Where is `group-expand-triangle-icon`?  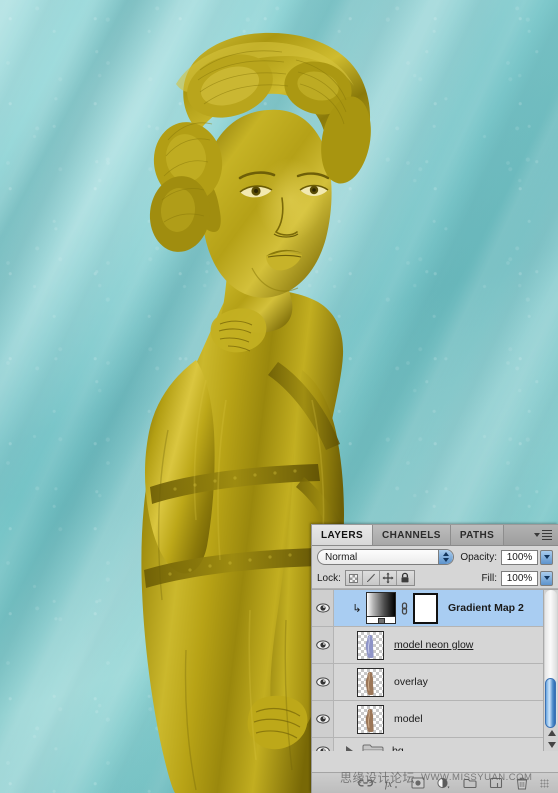
group-expand-triangle-icon is located at coordinates (349, 748).